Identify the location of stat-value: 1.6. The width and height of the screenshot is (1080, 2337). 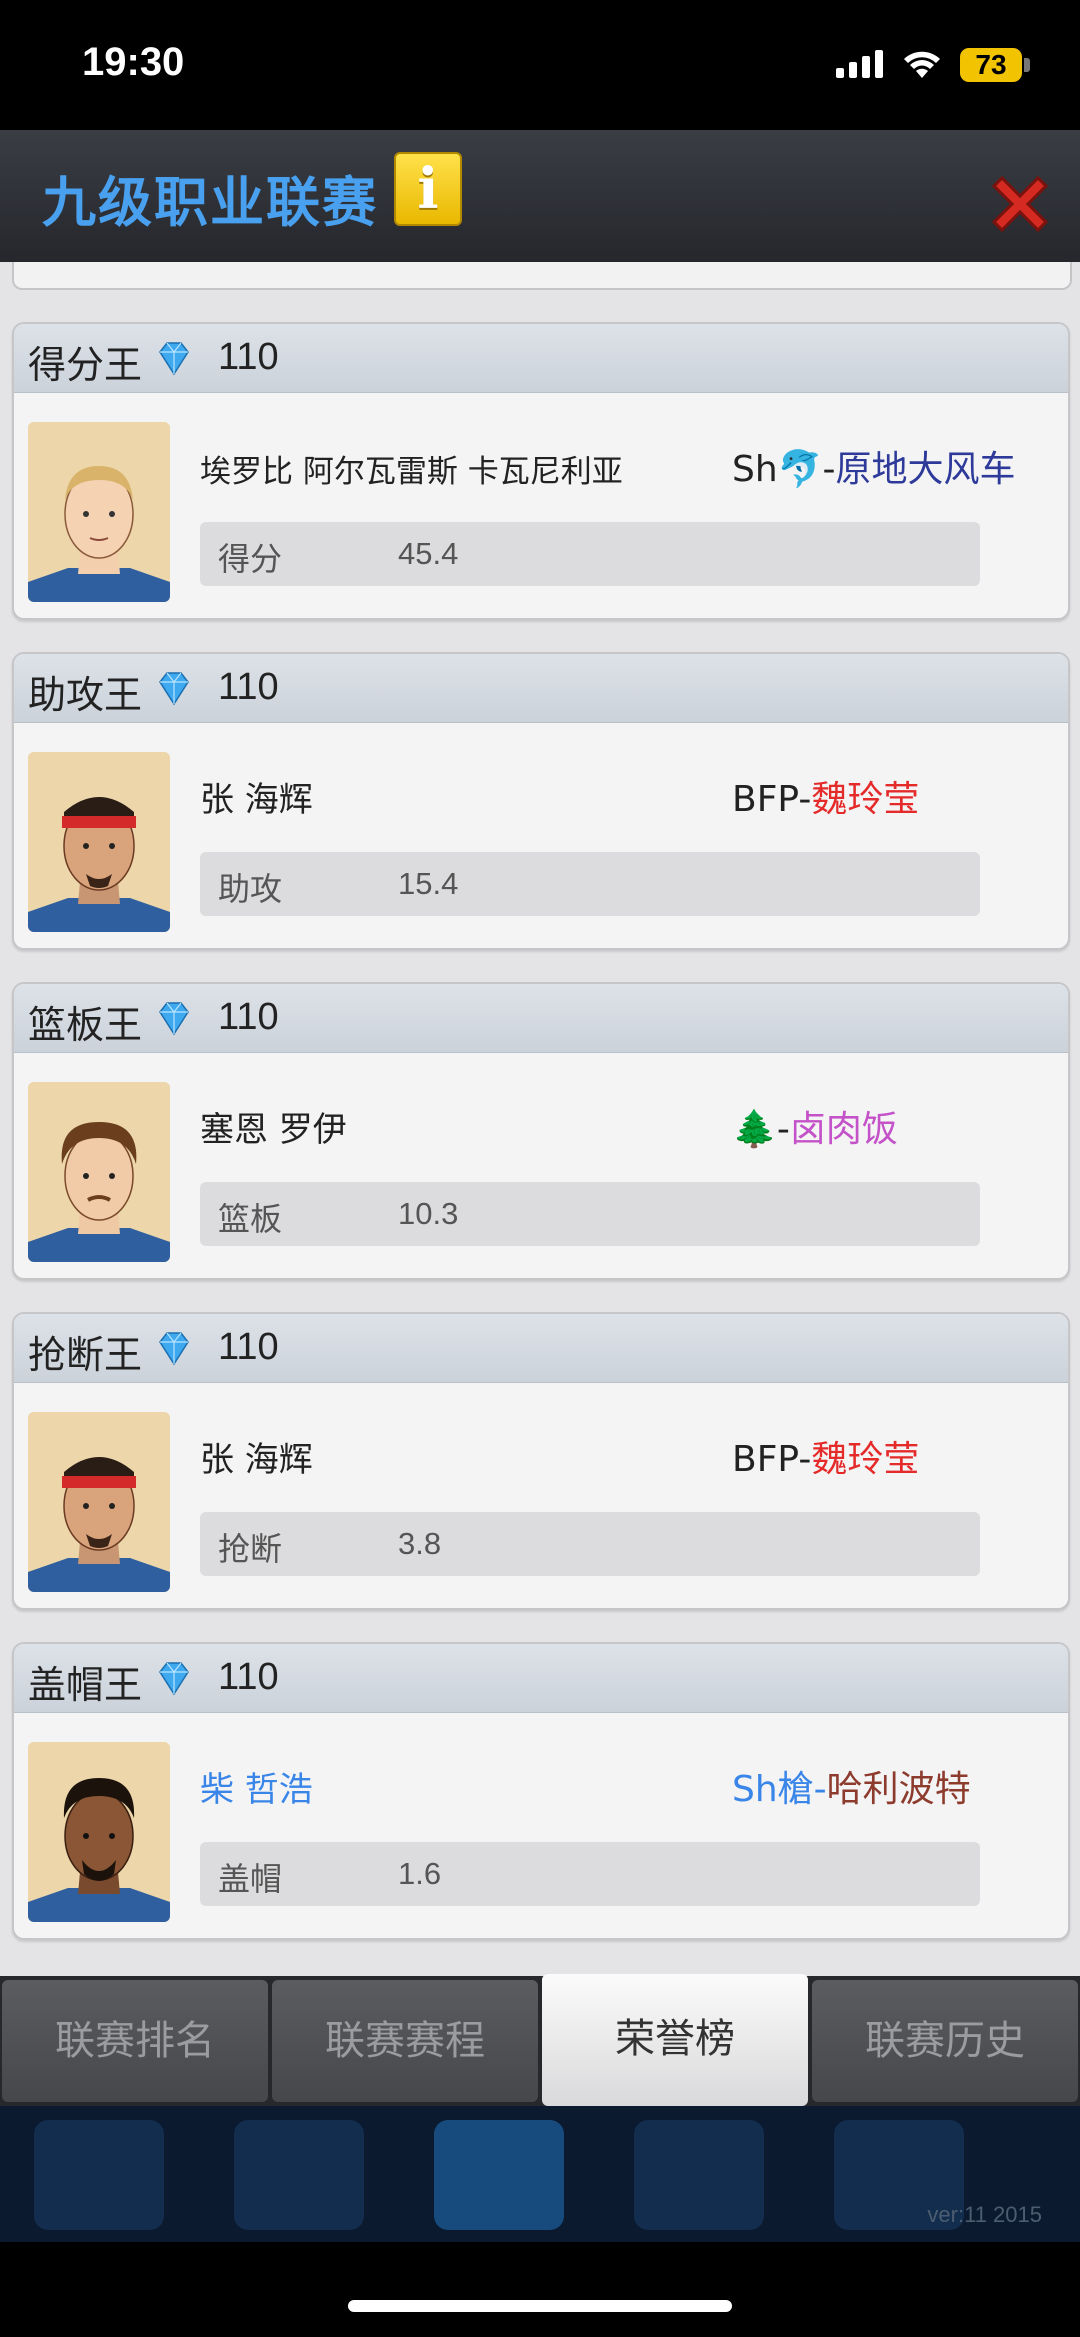
(420, 1873).